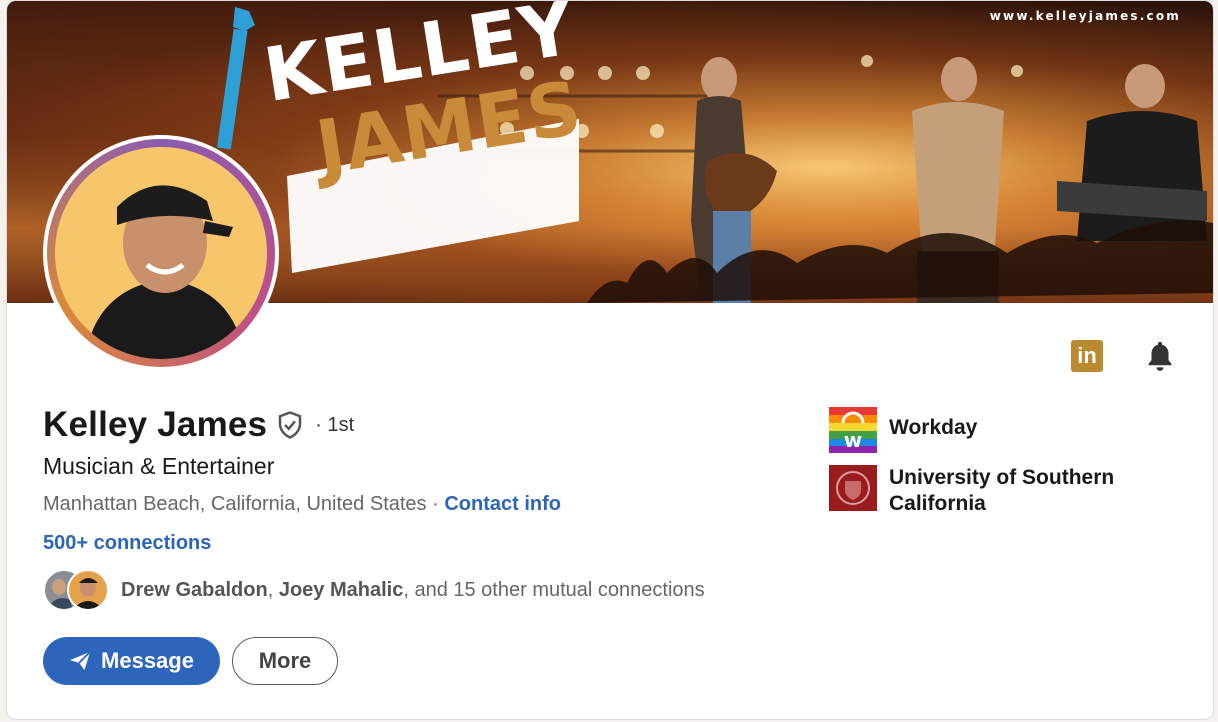  I want to click on avatar-photo, so click(161, 253).